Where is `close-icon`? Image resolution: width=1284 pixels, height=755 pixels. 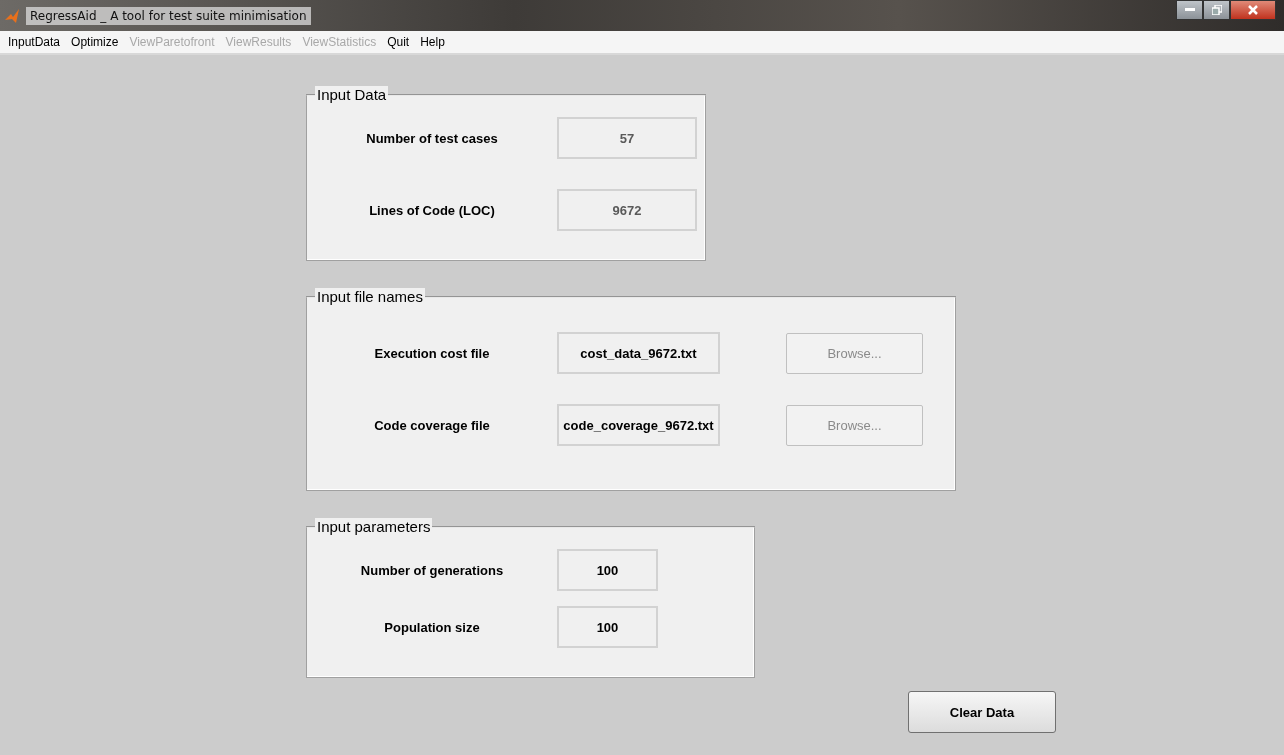
close-icon is located at coordinates (1253, 10).